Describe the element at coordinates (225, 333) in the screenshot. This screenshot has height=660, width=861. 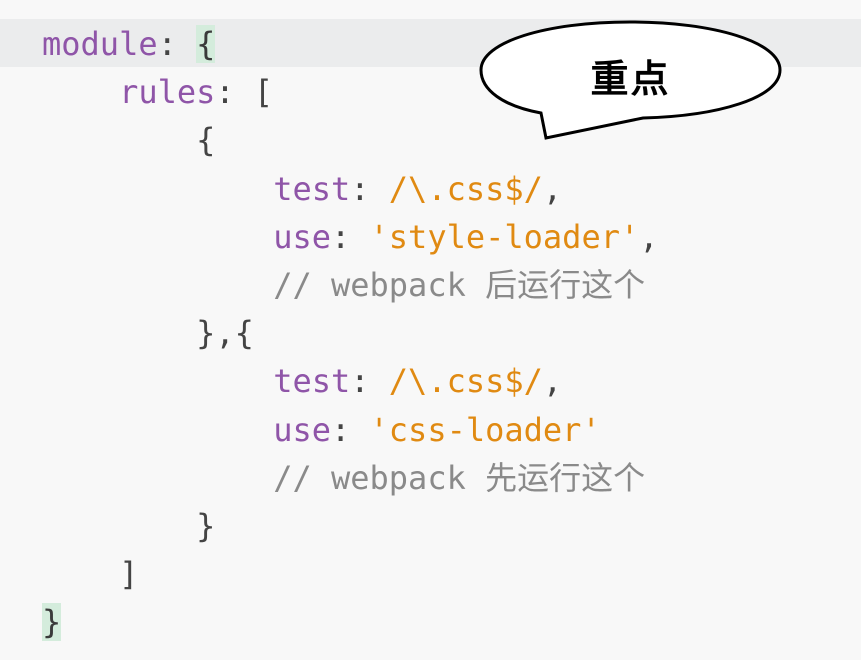
I see `code-punctuation: },{` at that location.